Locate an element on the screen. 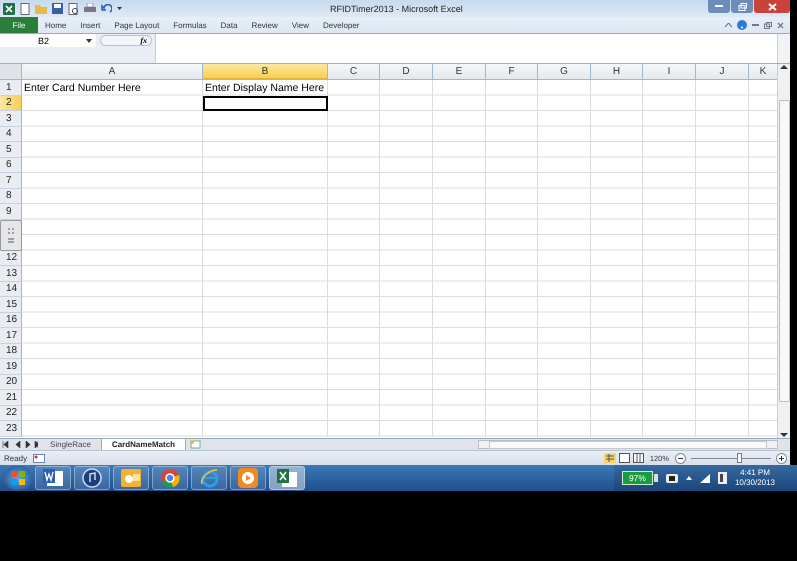 This screenshot has height=561, width=797. row-header: 13 is located at coordinates (11, 274).